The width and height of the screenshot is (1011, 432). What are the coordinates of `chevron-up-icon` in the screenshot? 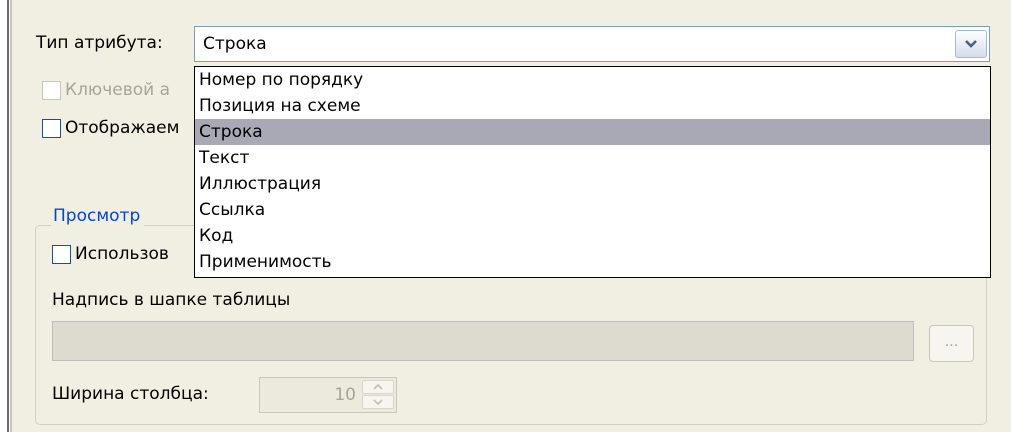 It's located at (378, 387).